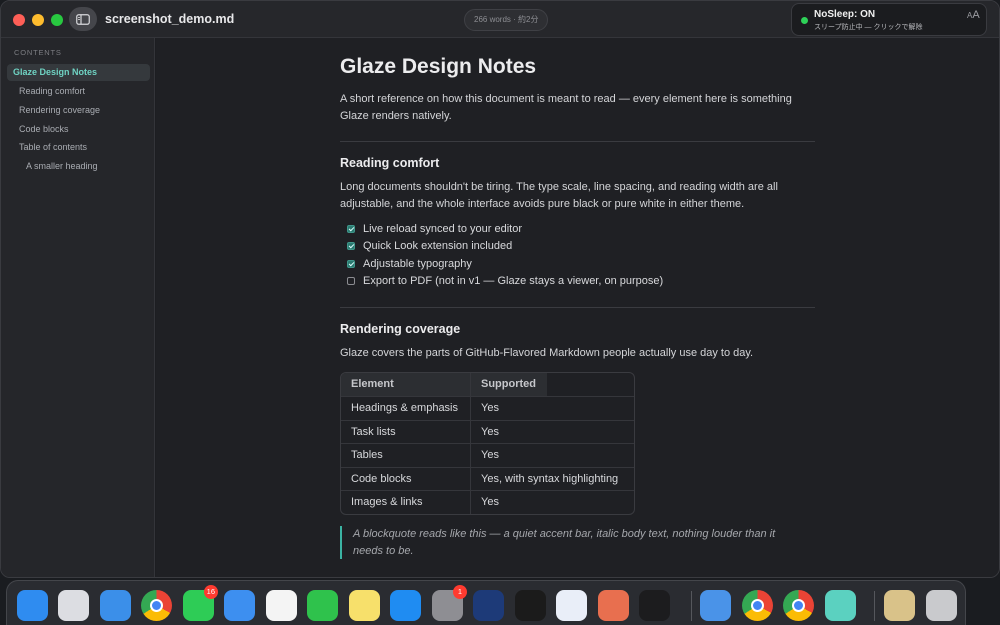  What do you see at coordinates (170, 19) in the screenshot?
I see `document-title: screenshot_demo.md` at bounding box center [170, 19].